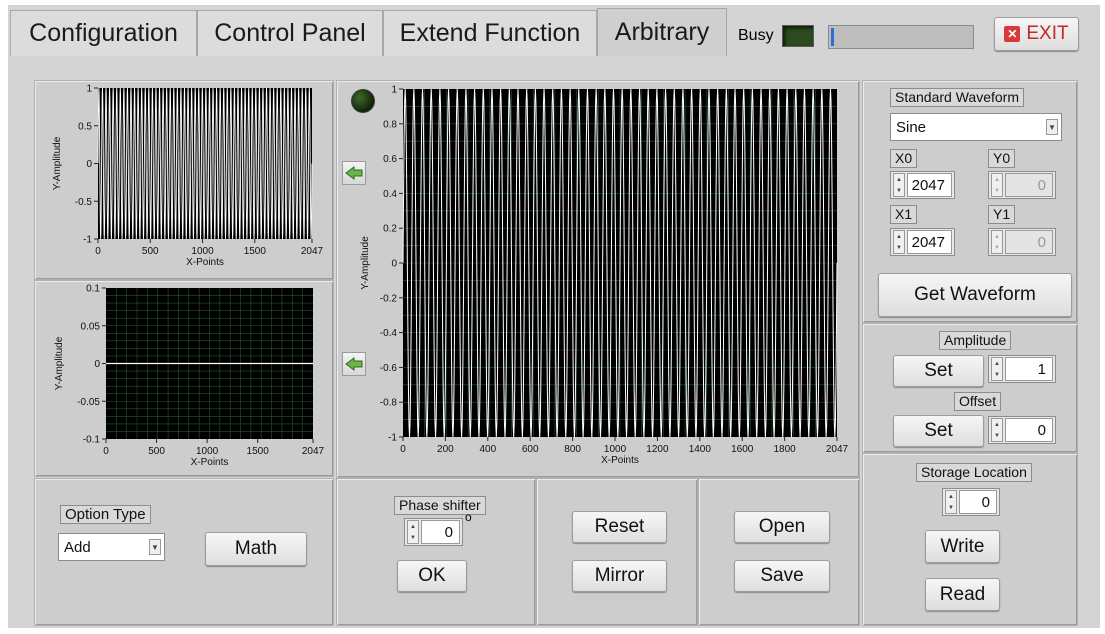 Image resolution: width=1105 pixels, height=634 pixels. Describe the element at coordinates (620, 460) in the screenshot. I see `x-axis-label: X-Points` at that location.